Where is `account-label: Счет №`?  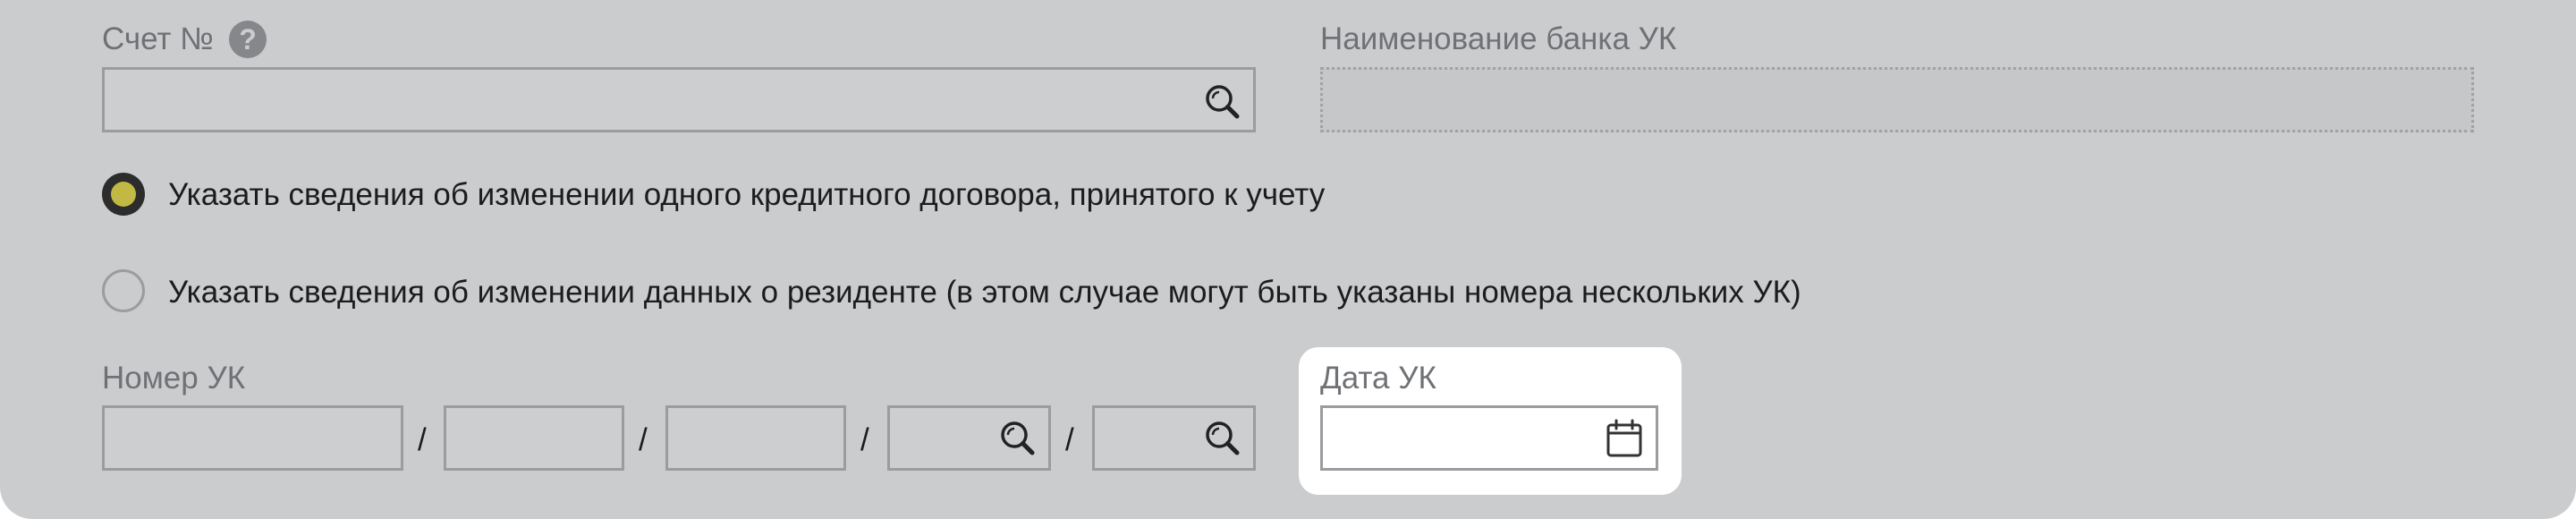
account-label: Счет № is located at coordinates (158, 38).